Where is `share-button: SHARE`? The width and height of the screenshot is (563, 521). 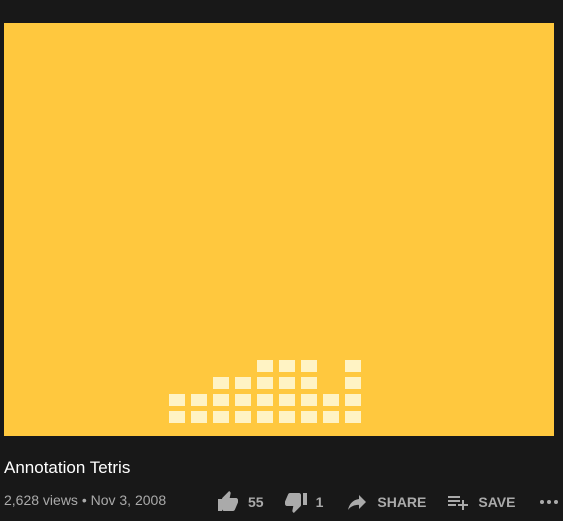
share-button: SHARE is located at coordinates (385, 502).